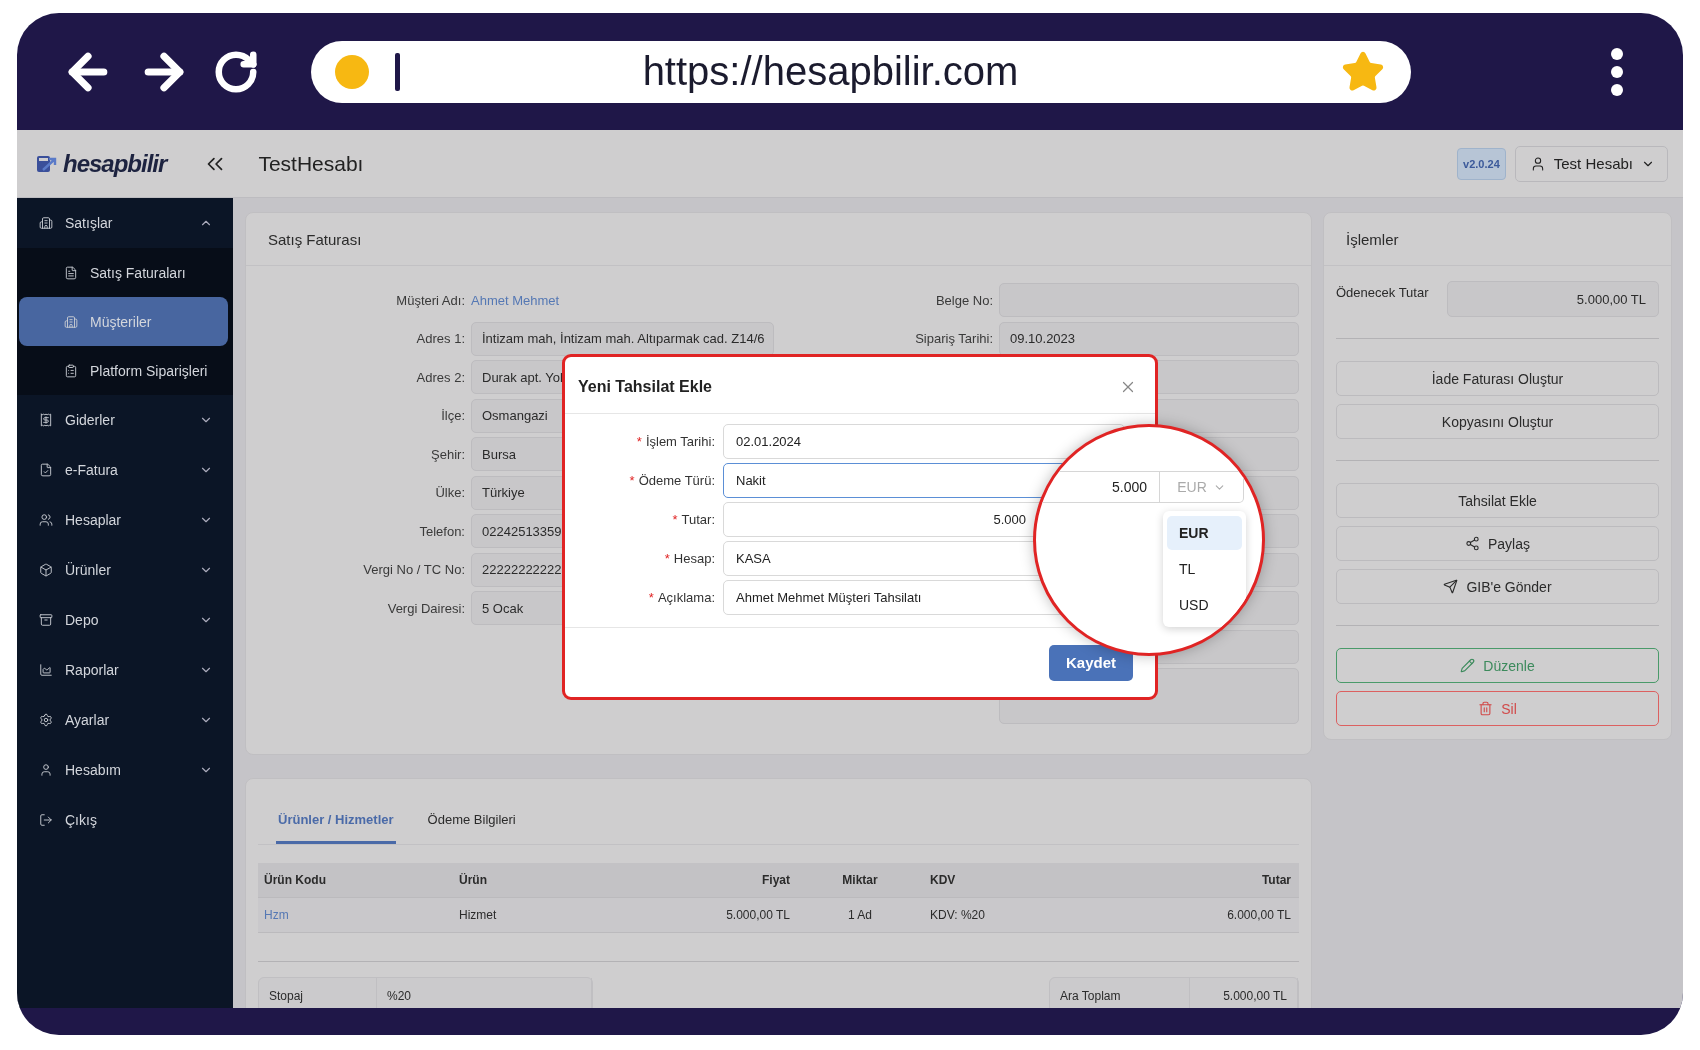  What do you see at coordinates (311, 163) in the screenshot?
I see `page-title: TestHesabı` at bounding box center [311, 163].